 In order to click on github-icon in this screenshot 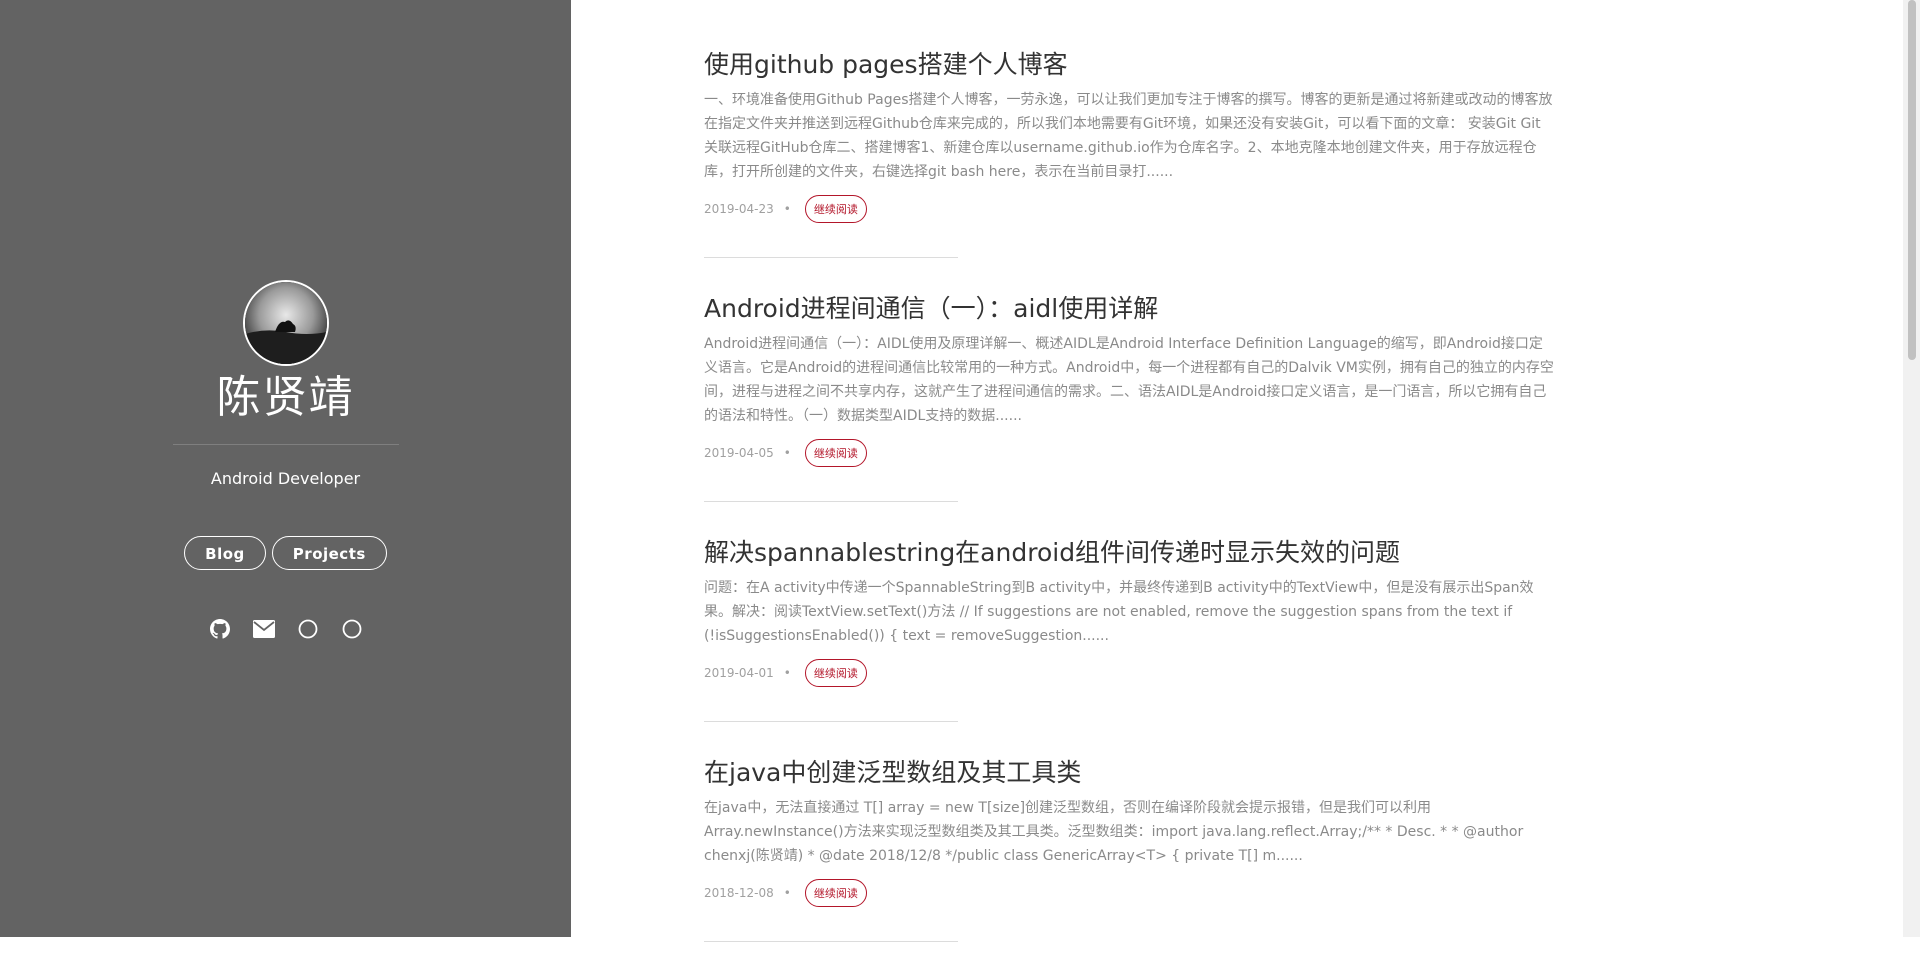, I will do `click(220, 629)`.